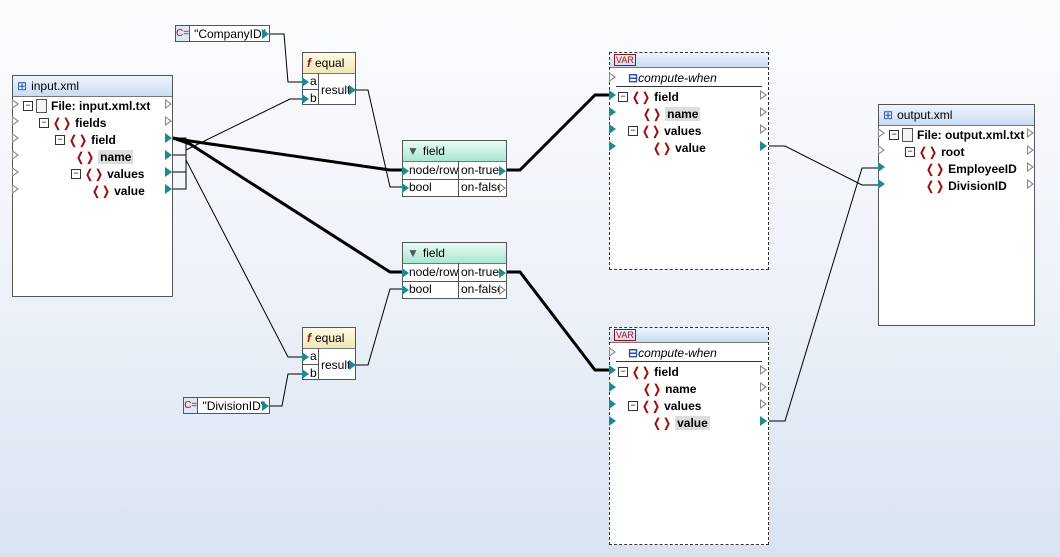 This screenshot has height=557, width=1060. I want to click on wire-divisionid-to-equal2-b, so click(286, 390).